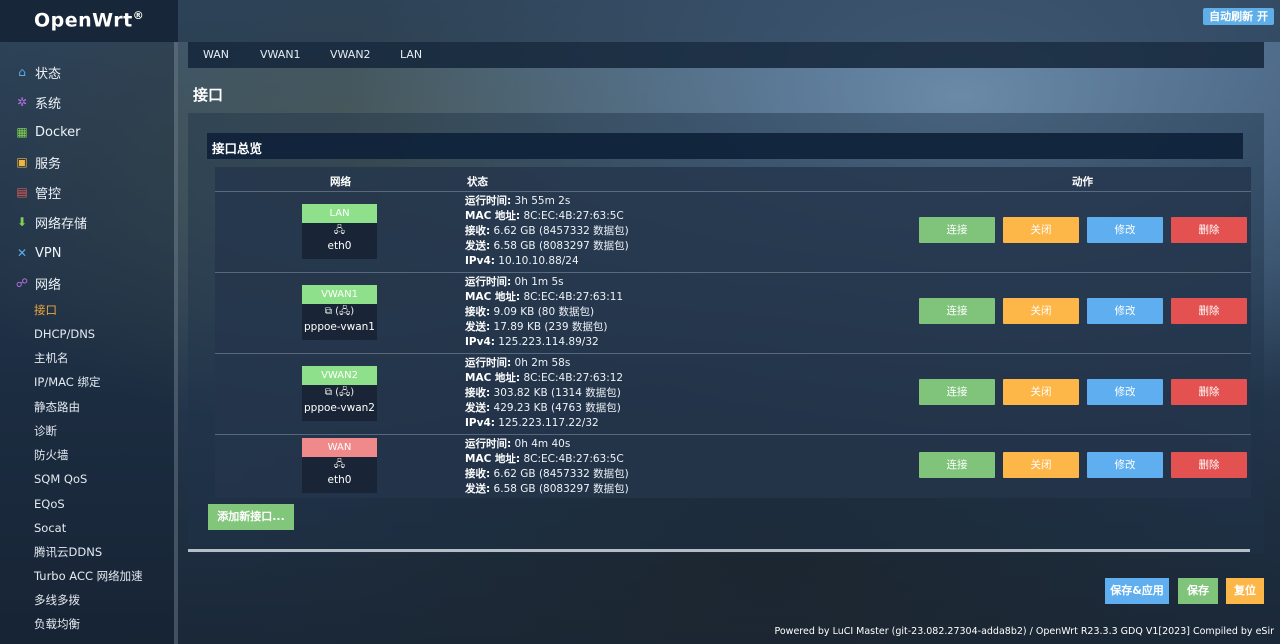  I want to click on sidebar-item-status: ⌂ 状态, so click(89, 72).